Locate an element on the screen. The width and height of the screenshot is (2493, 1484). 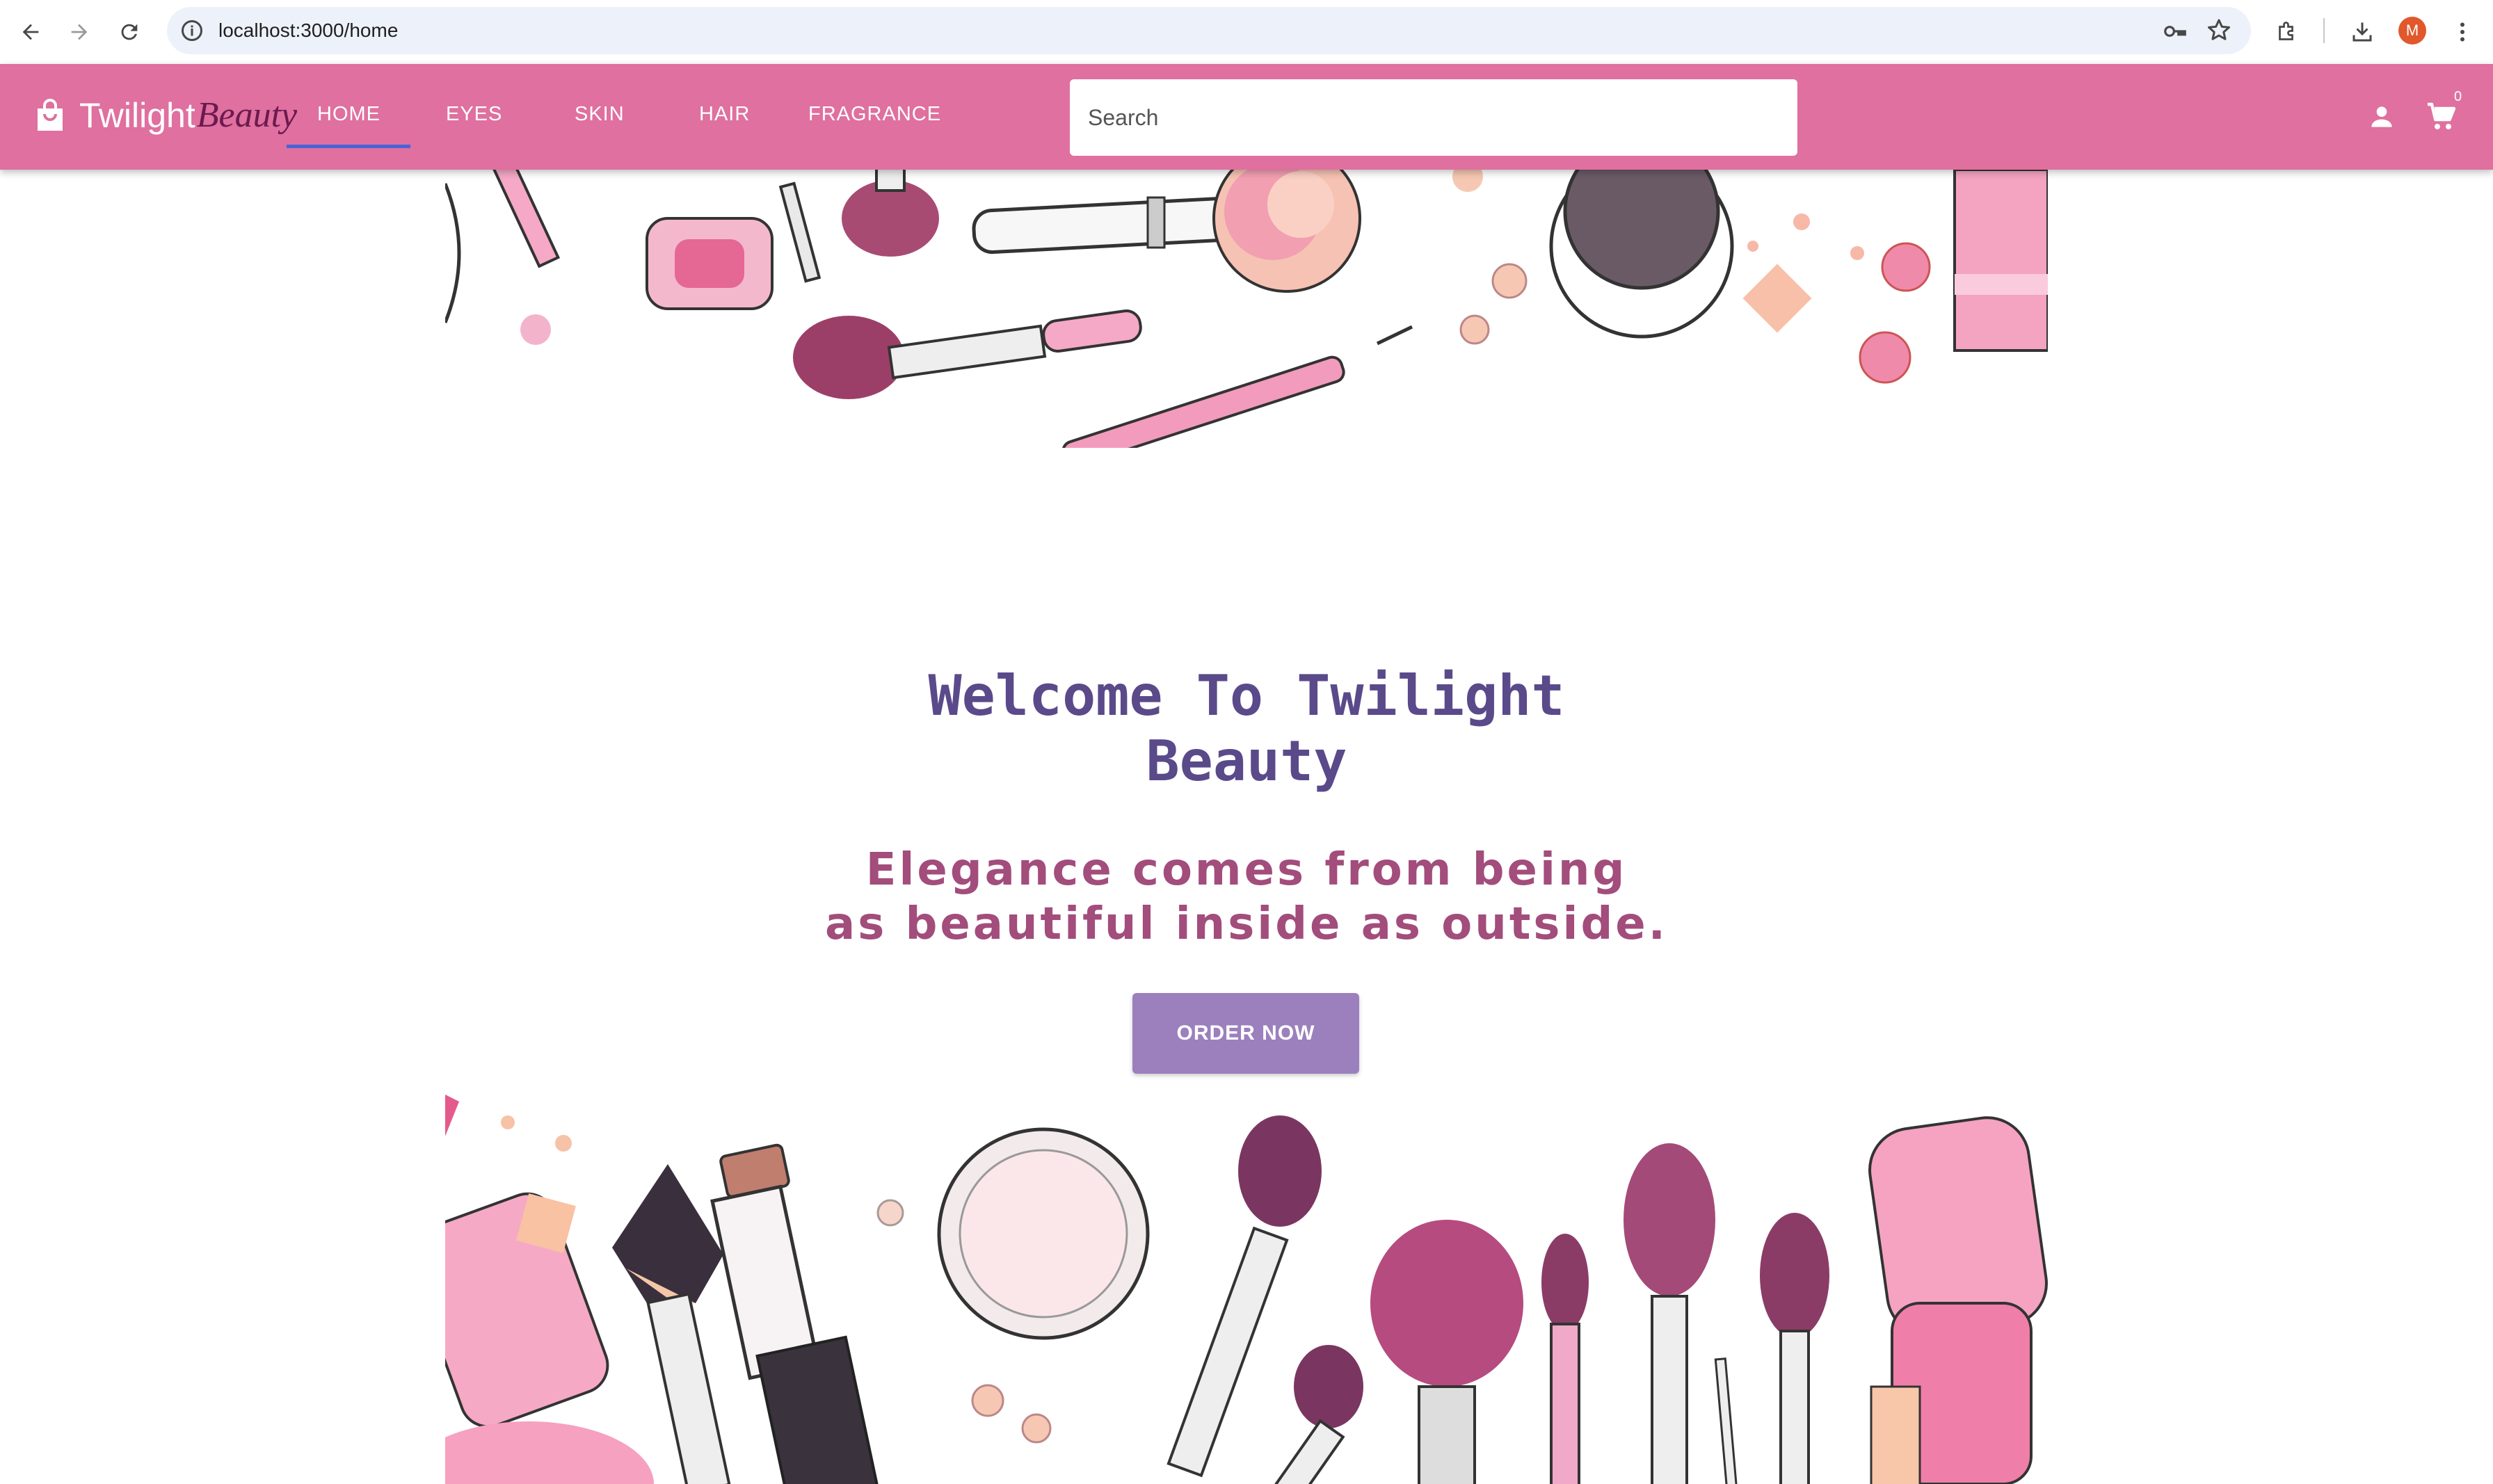
forward-arrow-icon is located at coordinates (79, 32).